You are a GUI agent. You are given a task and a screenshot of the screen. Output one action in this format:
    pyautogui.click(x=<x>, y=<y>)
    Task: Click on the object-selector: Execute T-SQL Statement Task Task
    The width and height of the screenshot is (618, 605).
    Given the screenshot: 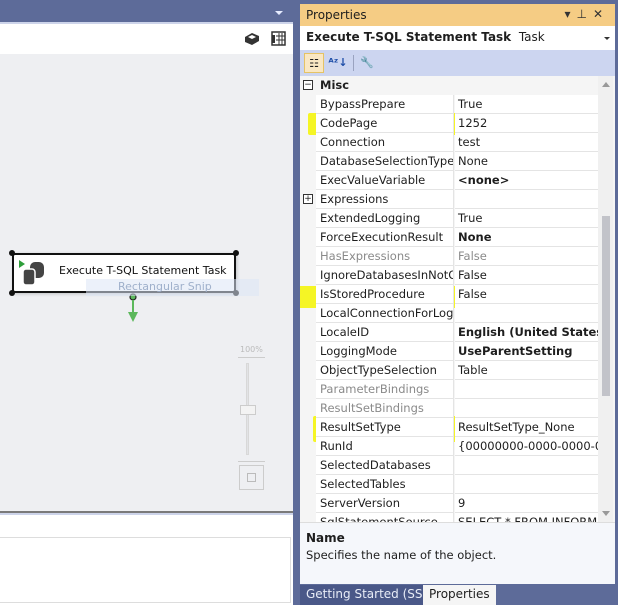 What is the action you would take?
    pyautogui.click(x=457, y=38)
    